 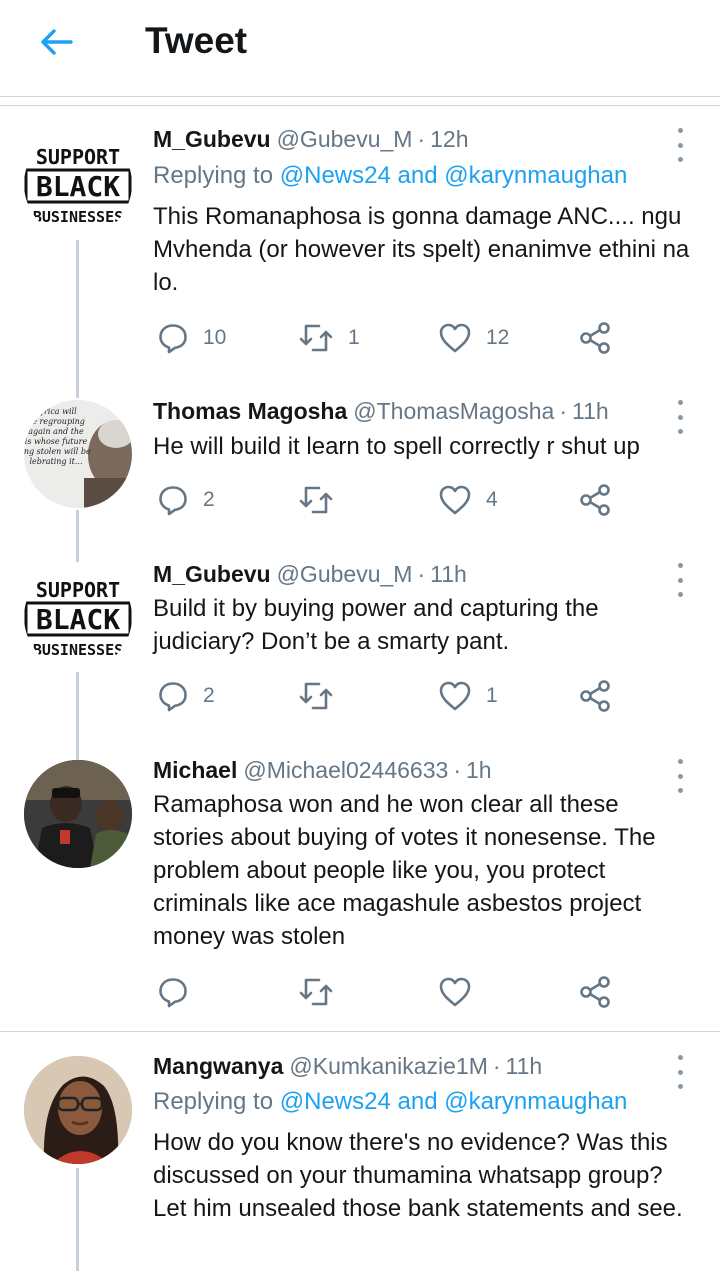 I want to click on tweet-header: Thomas Magosha @ThomasMagosha · 11h, so click(x=381, y=411).